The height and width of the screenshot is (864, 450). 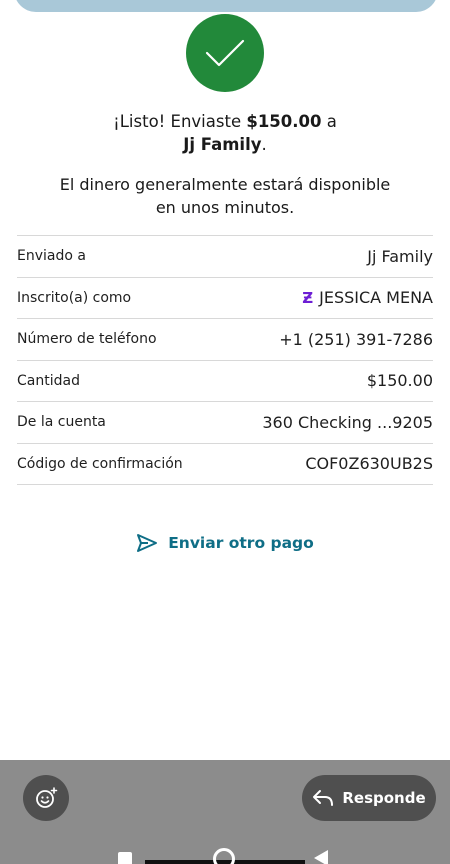 What do you see at coordinates (74, 297) in the screenshot?
I see `detail-label: Inscrito(a) como` at bounding box center [74, 297].